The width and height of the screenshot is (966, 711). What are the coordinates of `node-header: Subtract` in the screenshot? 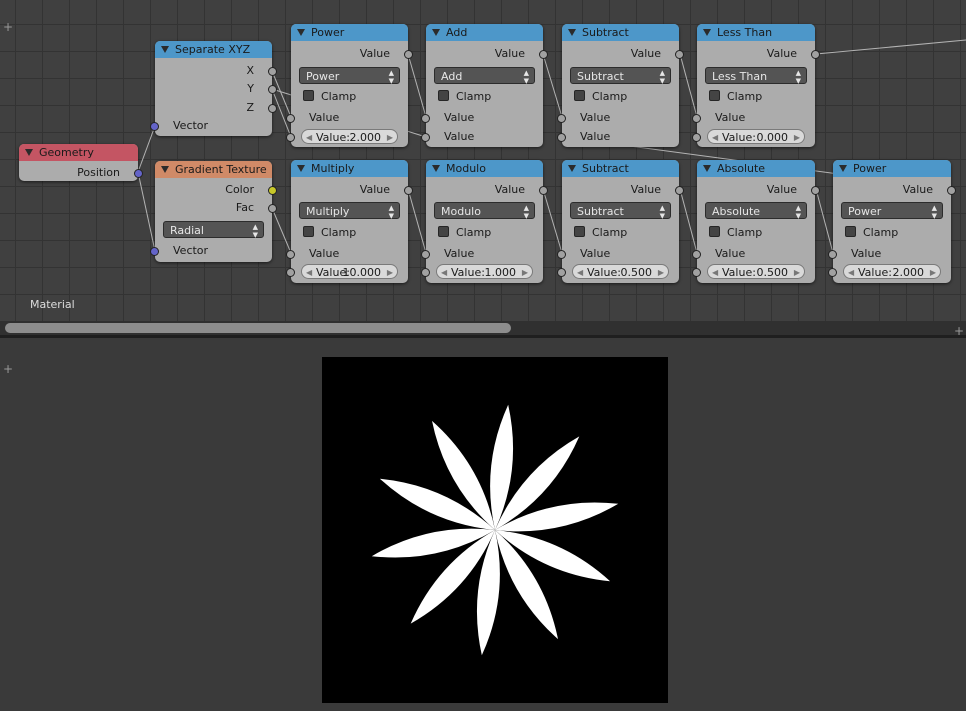 It's located at (620, 168).